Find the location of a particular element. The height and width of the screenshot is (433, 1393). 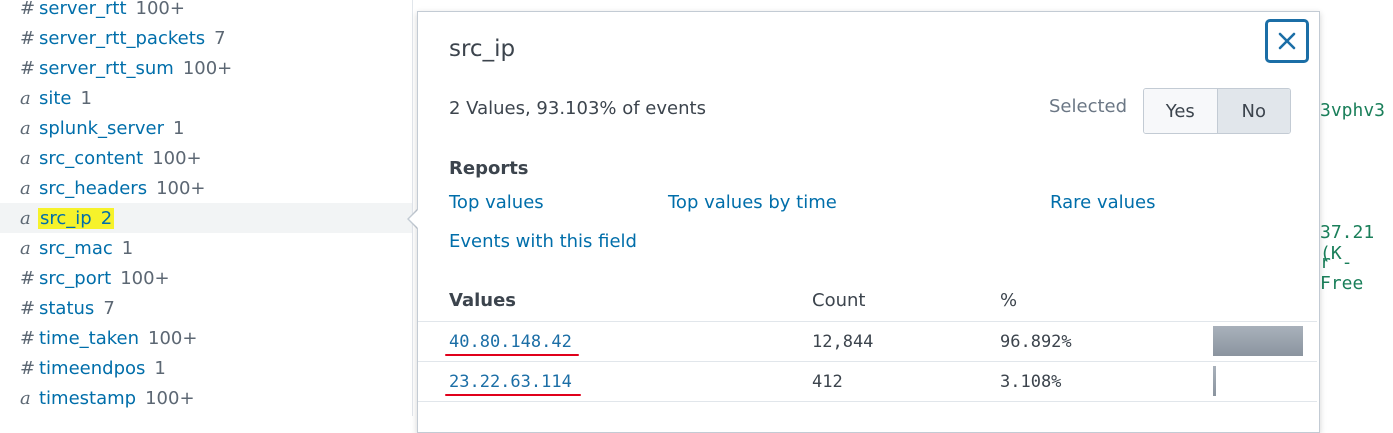

field-name: server_rtt_packets is located at coordinates (122, 38).